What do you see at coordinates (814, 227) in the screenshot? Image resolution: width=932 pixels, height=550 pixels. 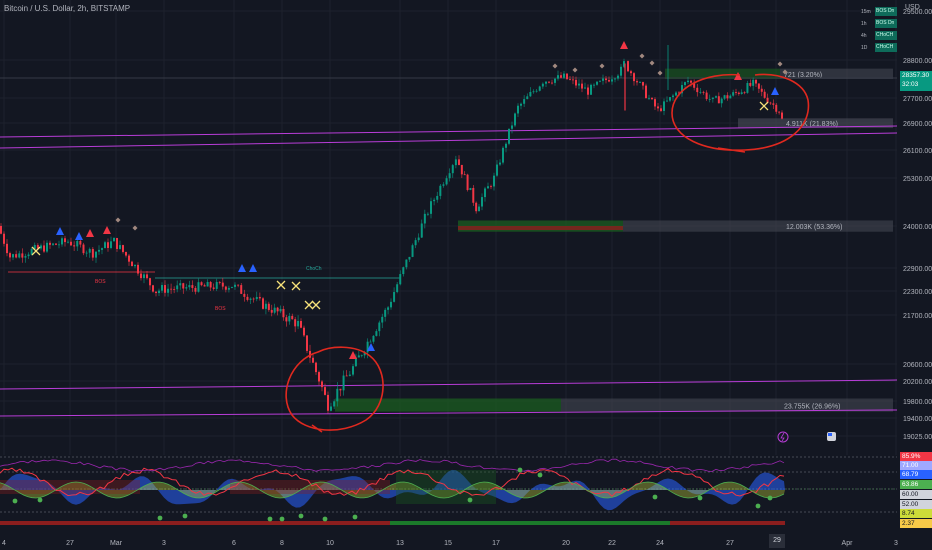 I see `level-label: 12.003K (53.36%)` at bounding box center [814, 227].